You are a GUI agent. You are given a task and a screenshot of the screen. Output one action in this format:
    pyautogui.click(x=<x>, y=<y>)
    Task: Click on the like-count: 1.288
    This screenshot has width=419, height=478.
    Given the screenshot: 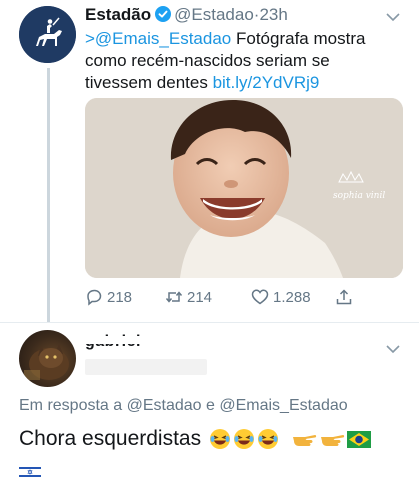 What is the action you would take?
    pyautogui.click(x=292, y=297)
    